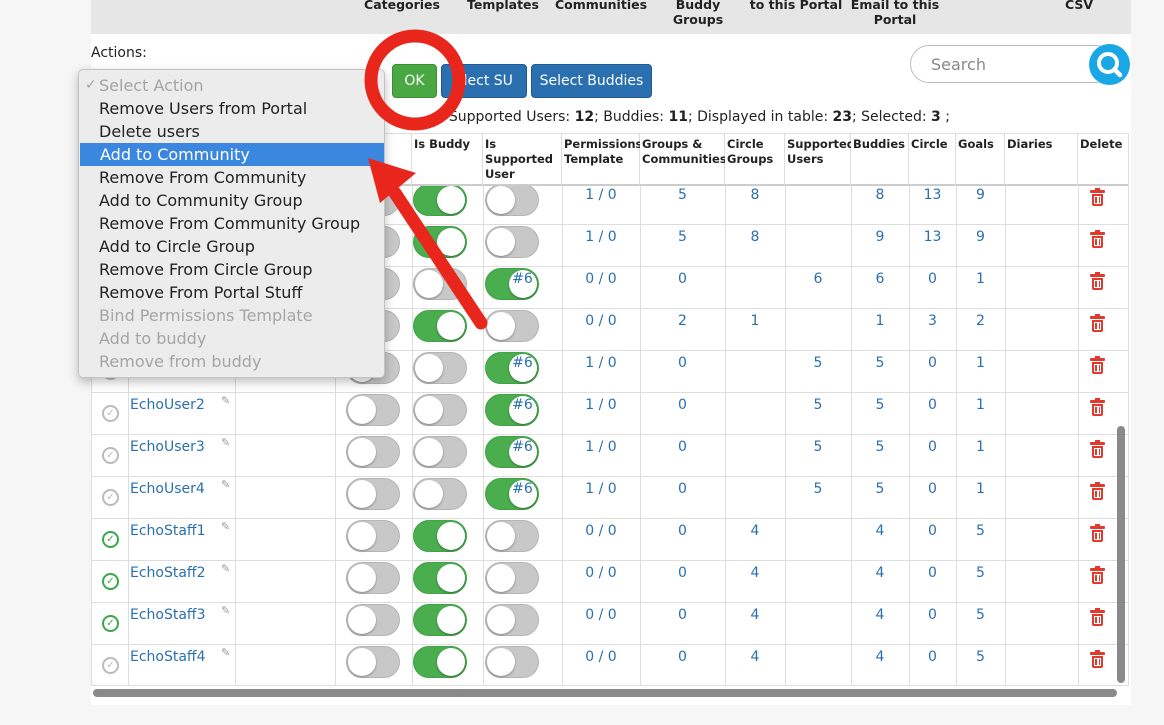 This screenshot has width=1164, height=725. What do you see at coordinates (610, 582) in the screenshot?
I see `table-row: ✓ EchoStaff2 ✎ 0 / 004405` at bounding box center [610, 582].